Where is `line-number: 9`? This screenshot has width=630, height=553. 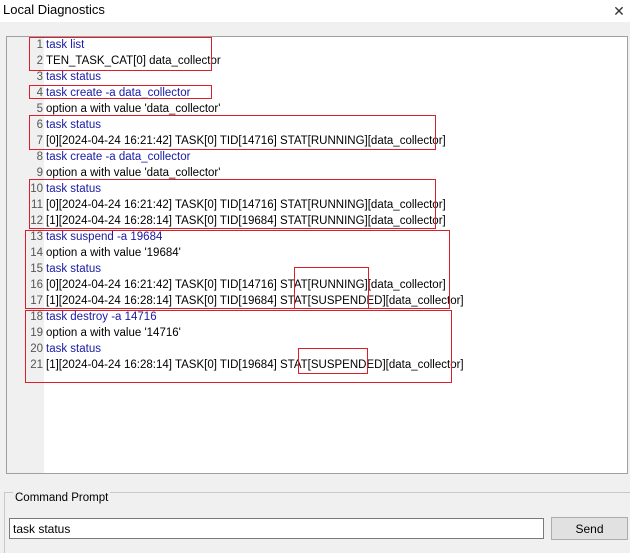 line-number: 9 is located at coordinates (39, 173).